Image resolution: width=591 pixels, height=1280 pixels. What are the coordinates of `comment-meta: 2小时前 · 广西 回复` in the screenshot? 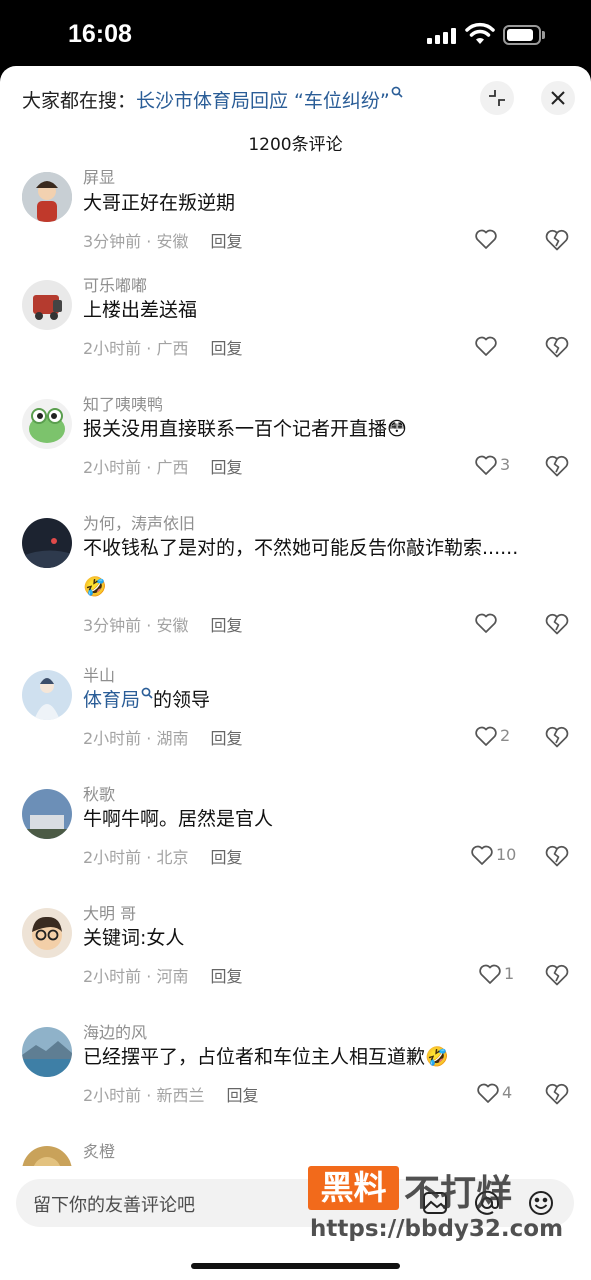 It's located at (163, 467).